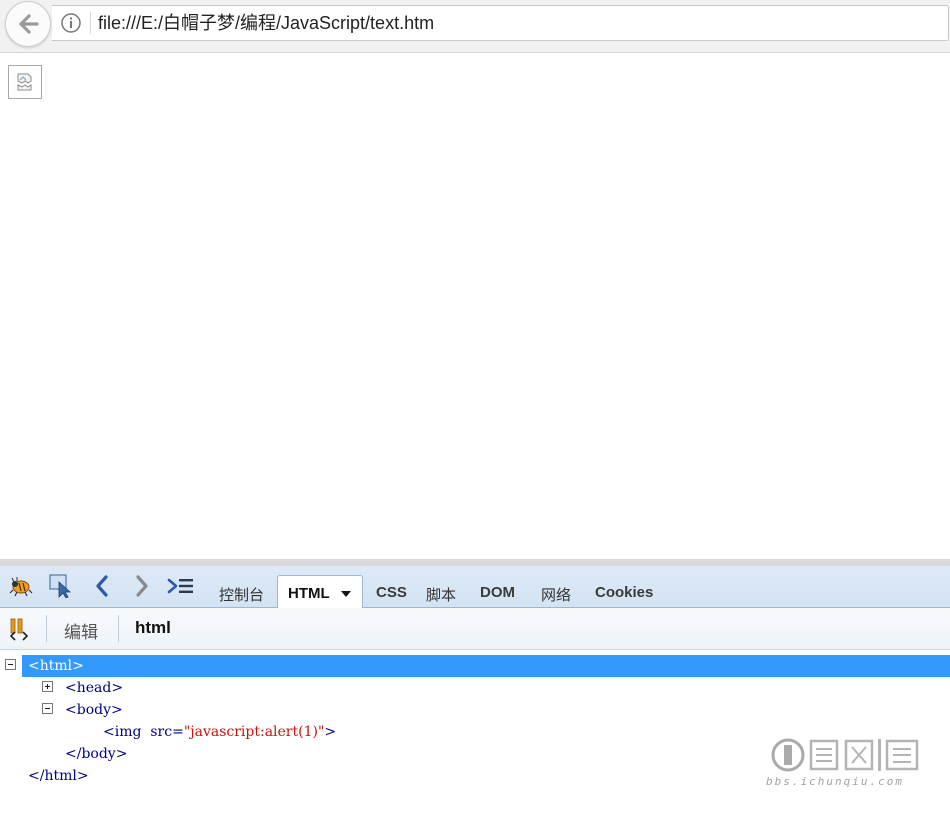  Describe the element at coordinates (845, 755) in the screenshot. I see `ichunqiu-logo-icon` at that location.